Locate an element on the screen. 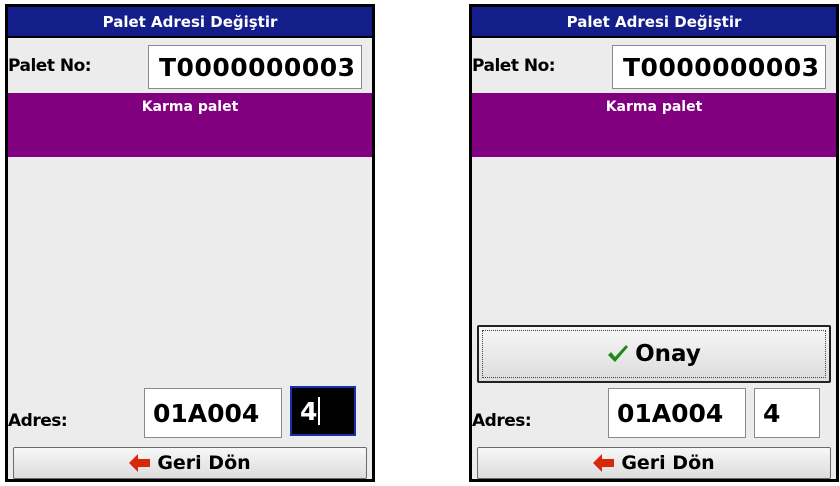 This screenshot has width=840, height=486. check-icon is located at coordinates (618, 354).